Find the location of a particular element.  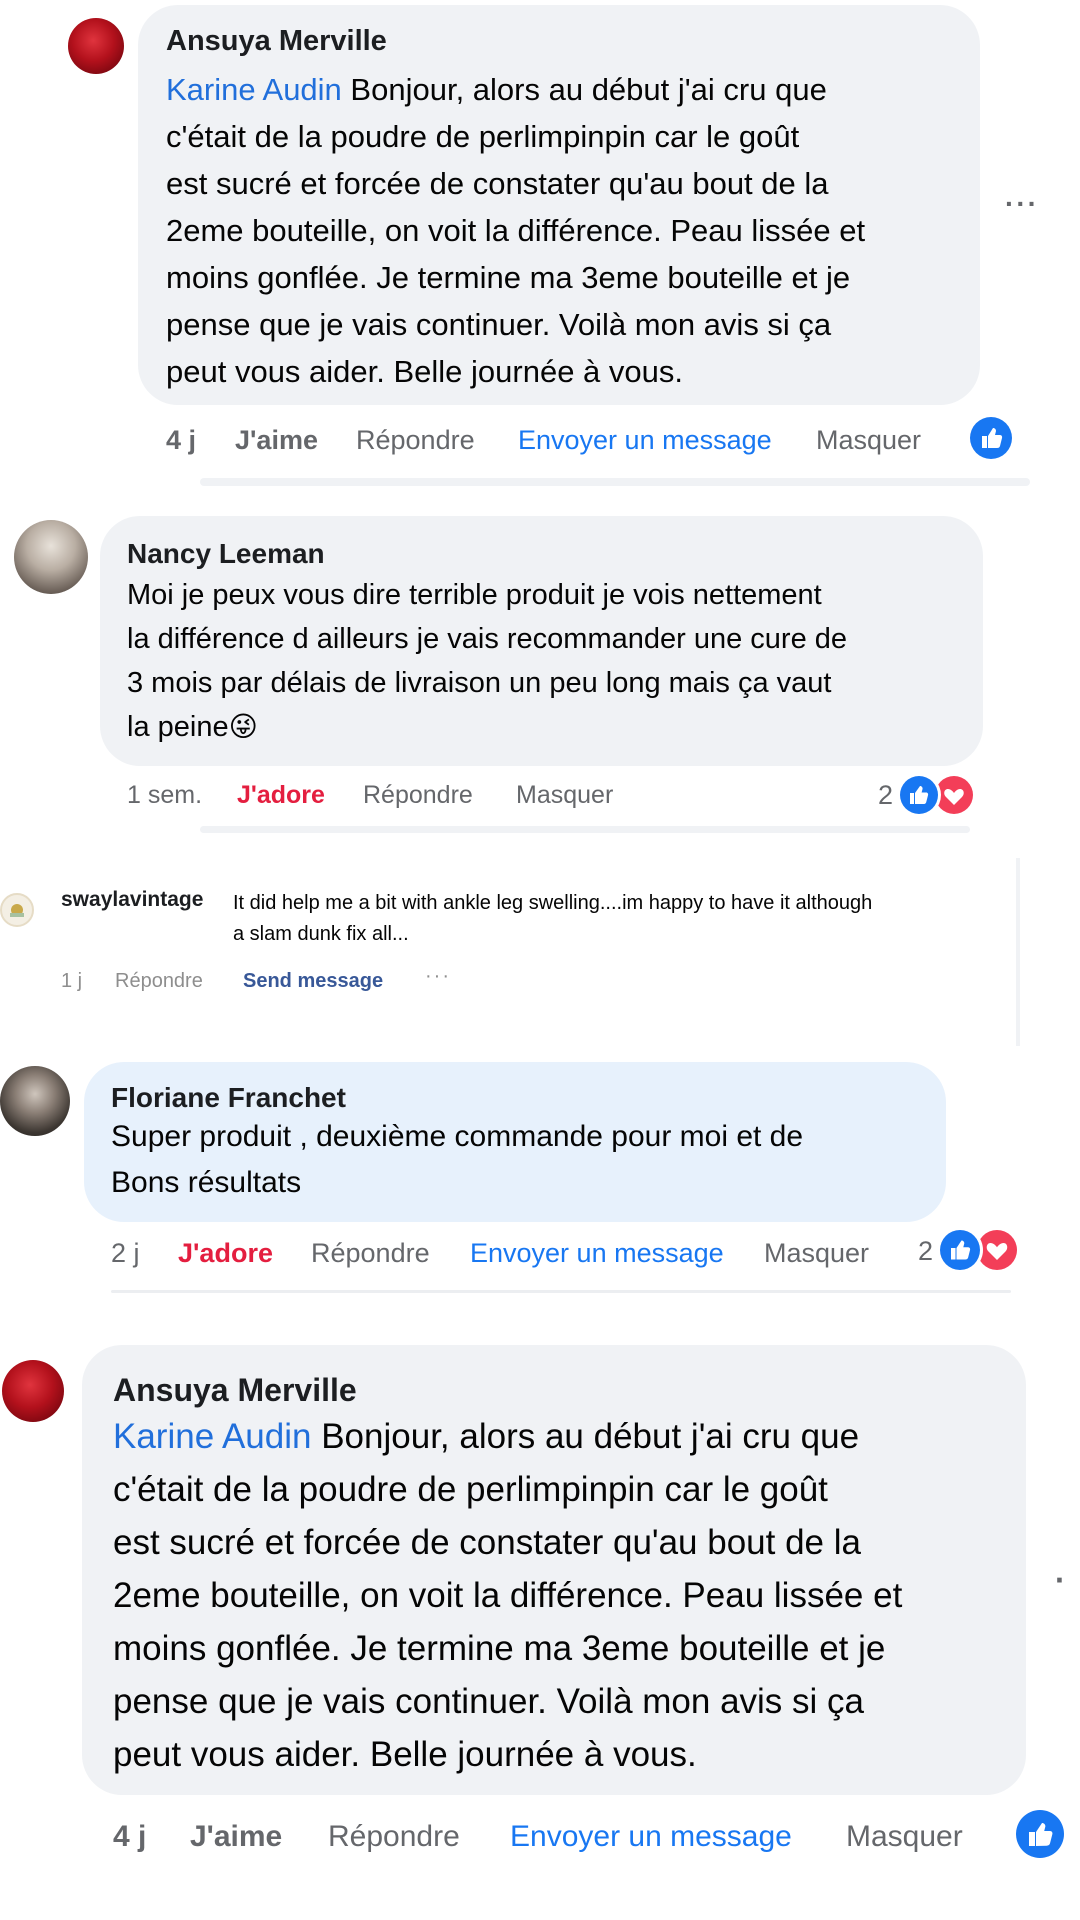

more-options-icon: · is located at coordinates (1061, 1580).